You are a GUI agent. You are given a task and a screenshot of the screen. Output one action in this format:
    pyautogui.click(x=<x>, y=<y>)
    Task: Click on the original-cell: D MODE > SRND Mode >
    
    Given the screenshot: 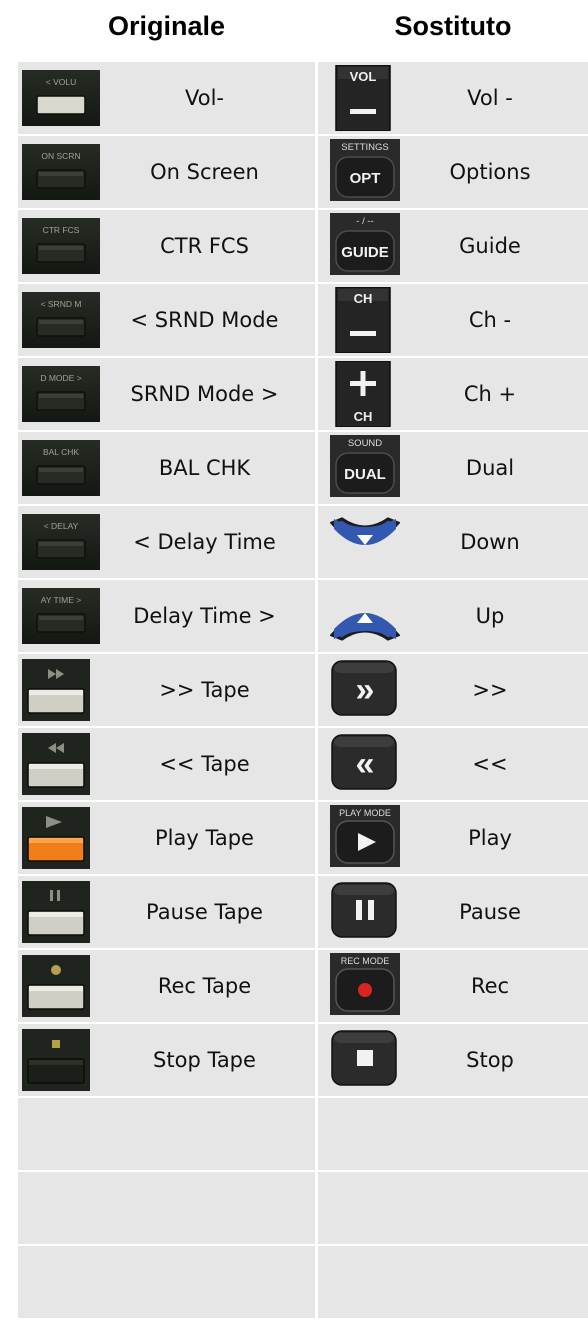 What is the action you would take?
    pyautogui.click(x=166, y=394)
    